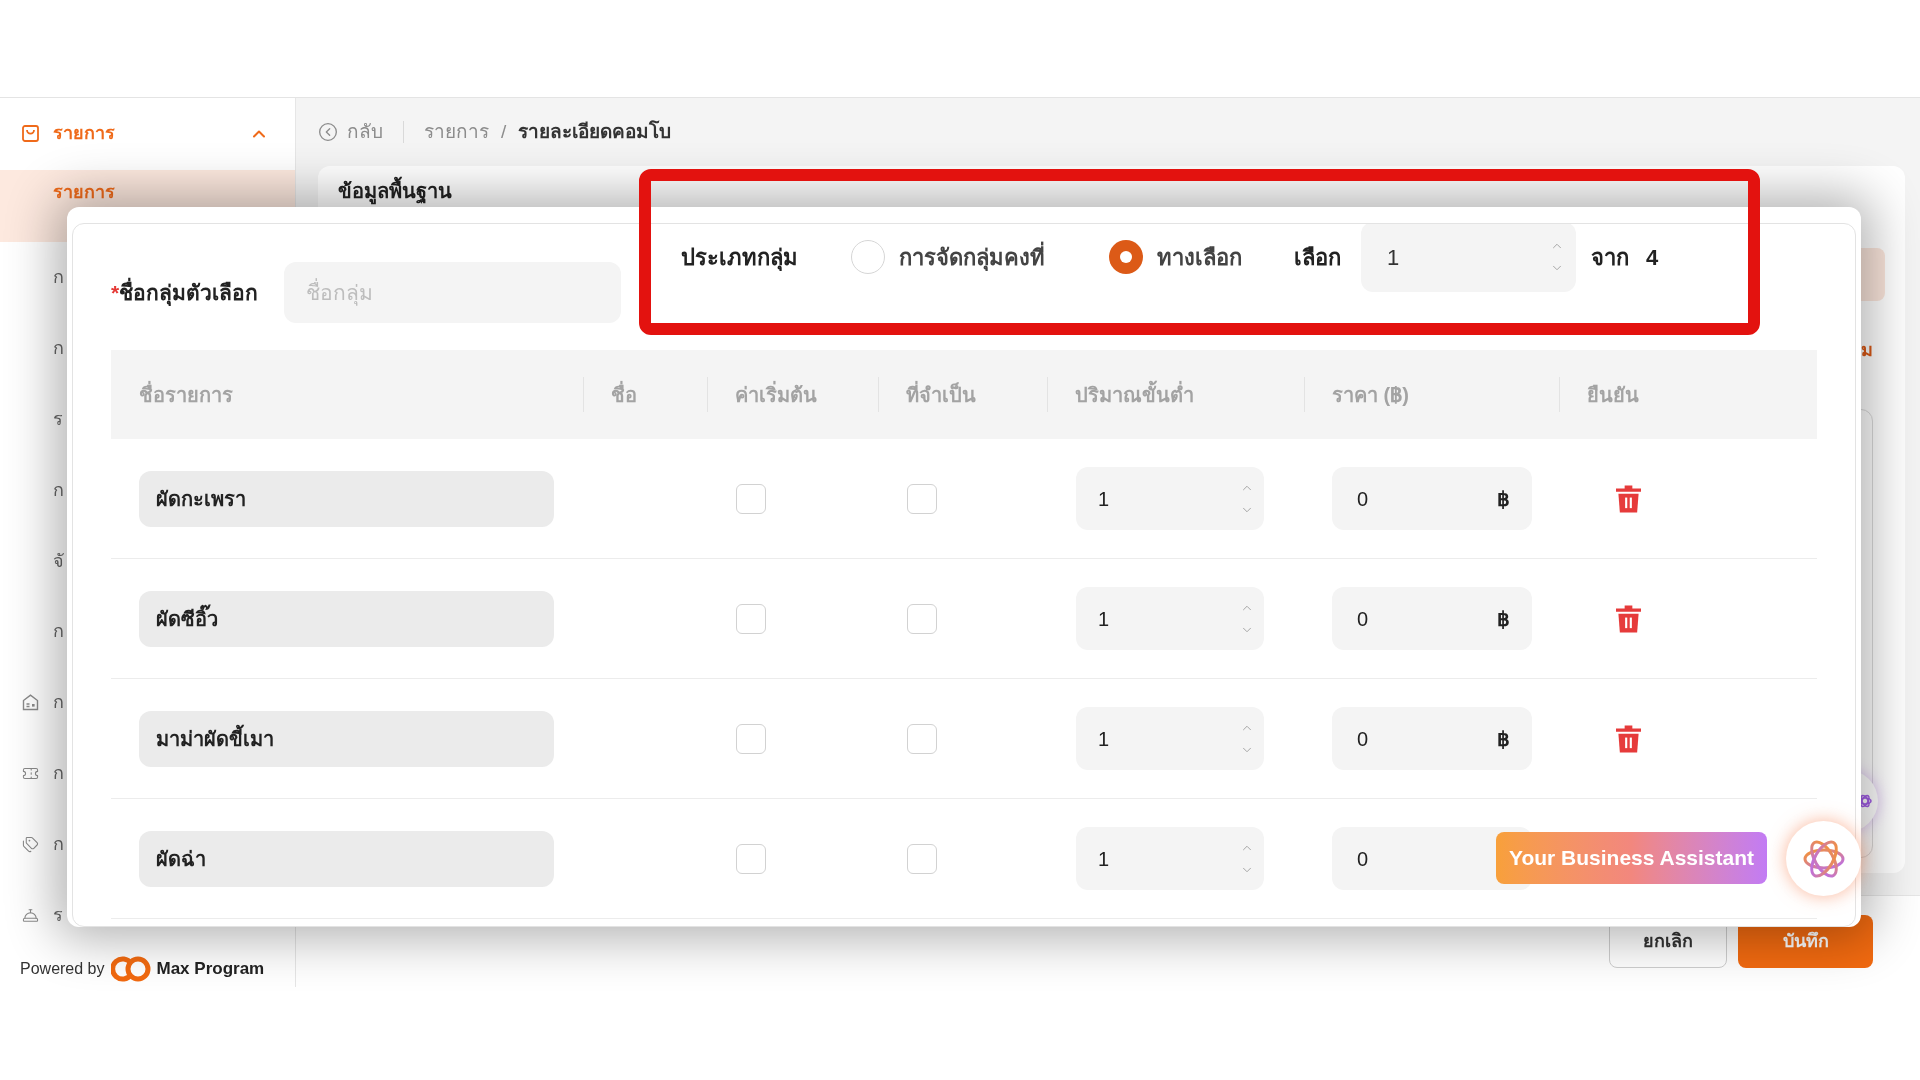  What do you see at coordinates (62, 969) in the screenshot?
I see `powered-by-label: Powered by` at bounding box center [62, 969].